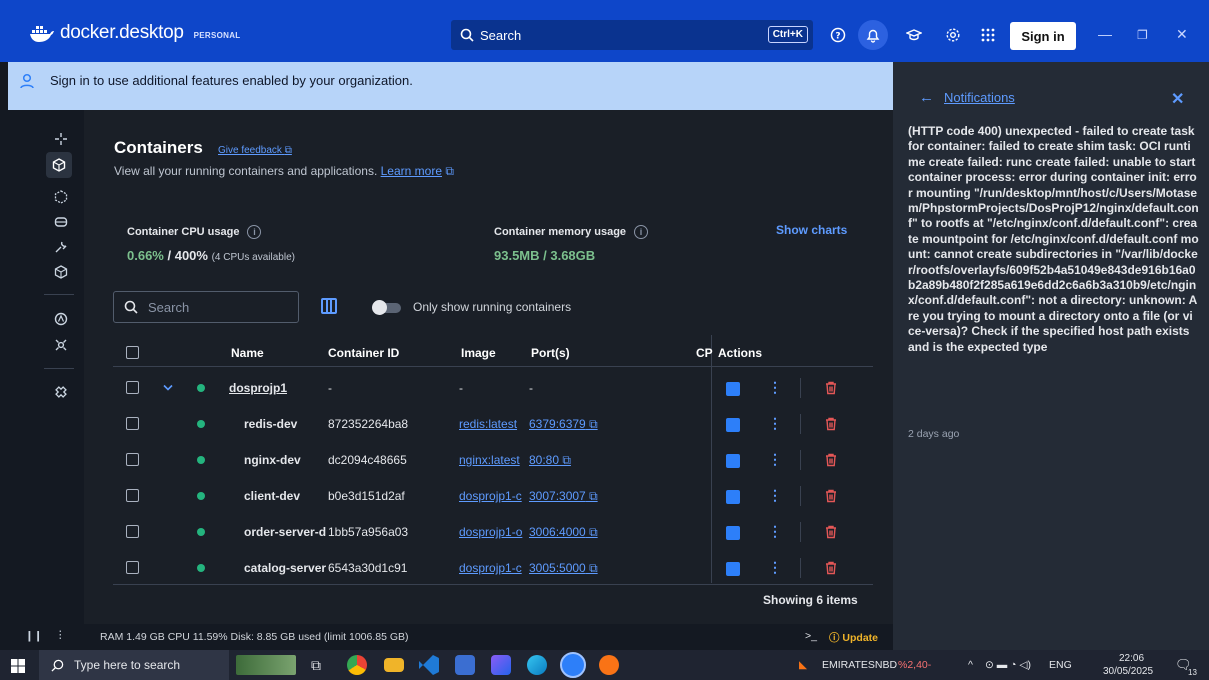 The width and height of the screenshot is (1209, 680). Describe the element at coordinates (953, 35) in the screenshot. I see `settings-gear-icon` at that location.